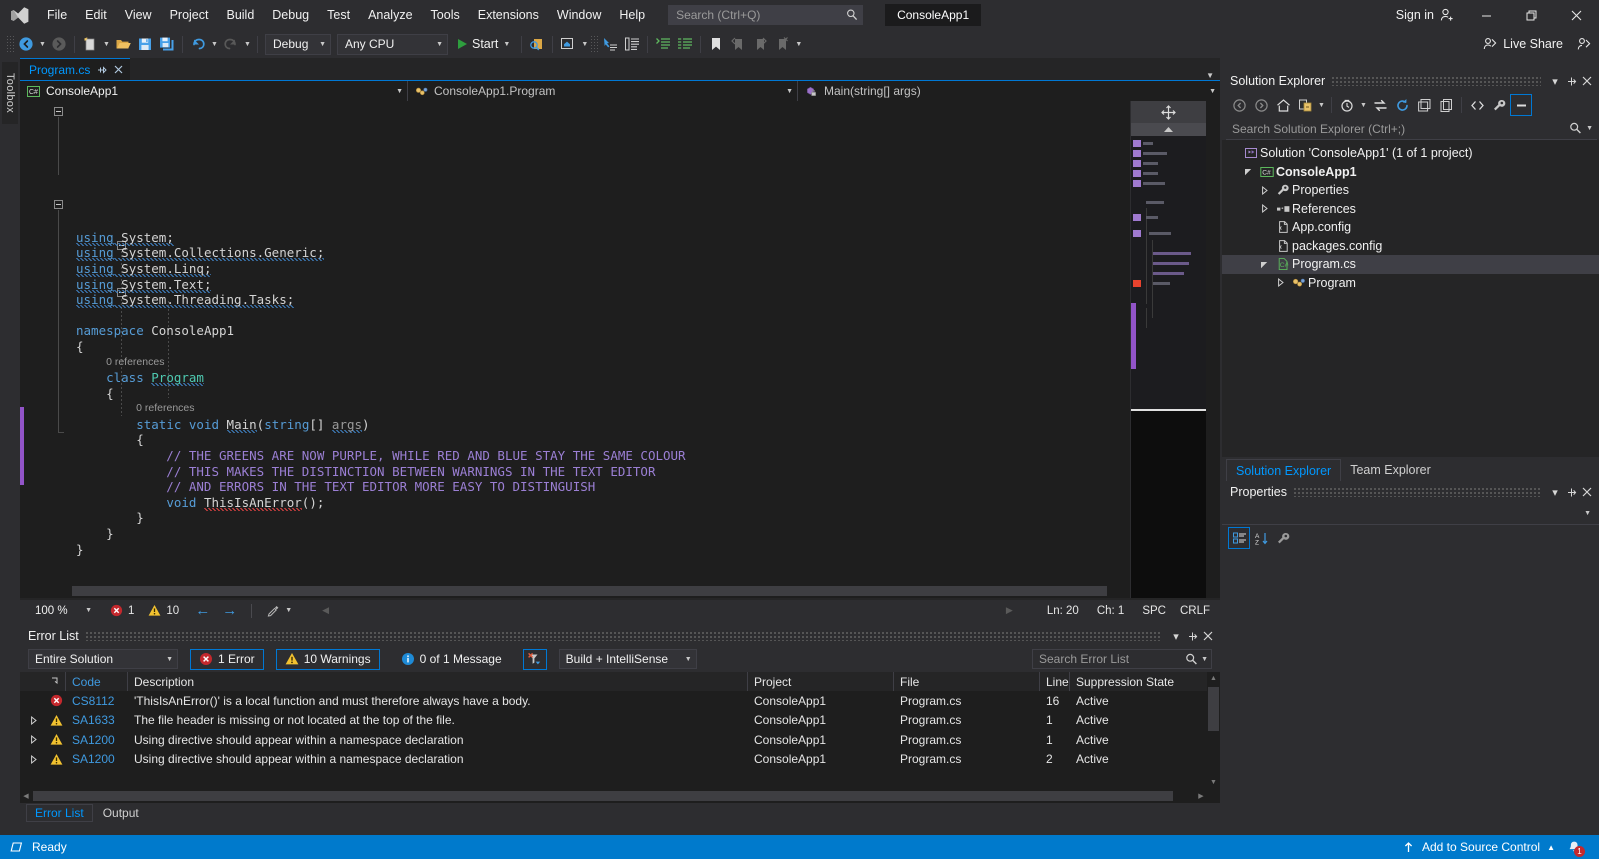  What do you see at coordinates (75, 69) in the screenshot?
I see `document-tab-program-cs: Program.cs` at bounding box center [75, 69].